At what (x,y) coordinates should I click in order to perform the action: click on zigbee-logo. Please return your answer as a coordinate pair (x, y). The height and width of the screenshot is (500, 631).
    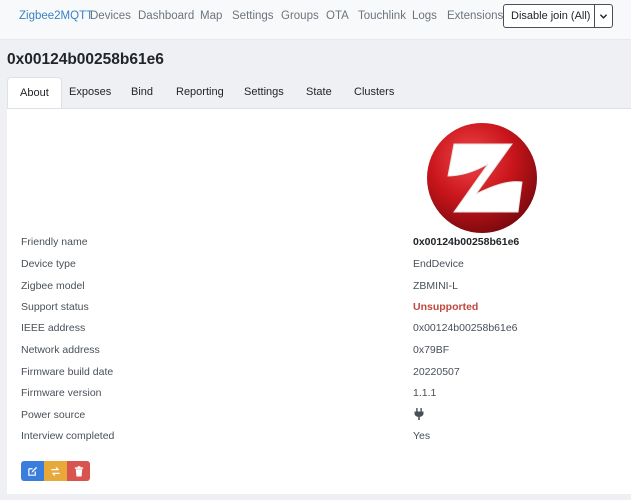
    Looking at the image, I should click on (482, 178).